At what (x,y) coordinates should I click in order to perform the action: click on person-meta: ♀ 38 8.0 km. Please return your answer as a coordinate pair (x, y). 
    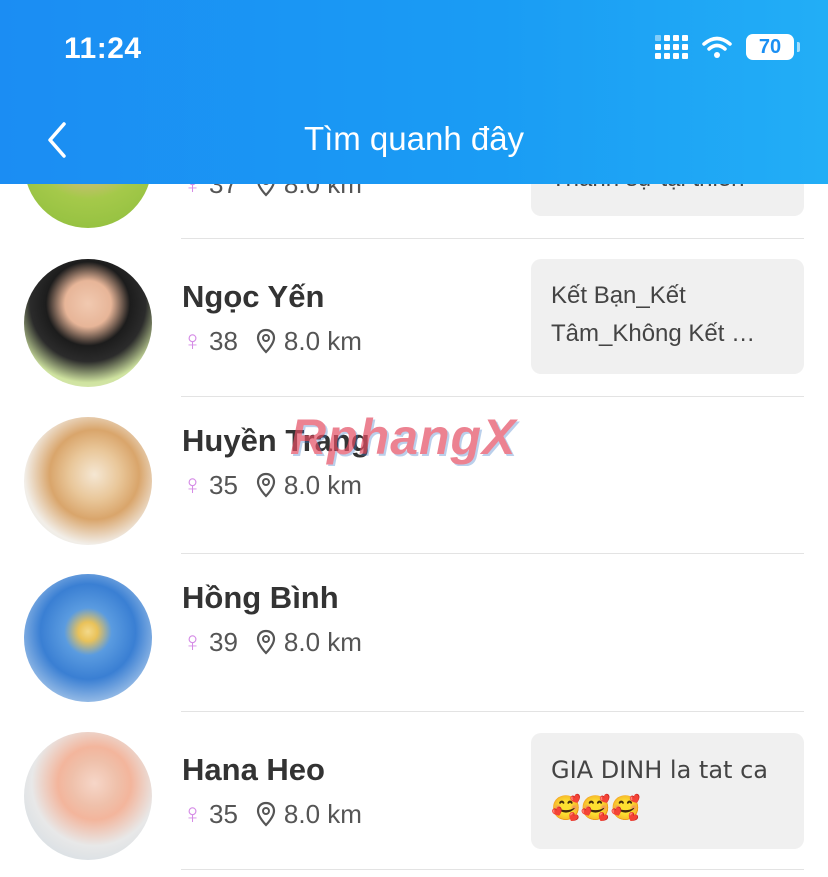
    Looking at the image, I should click on (272, 341).